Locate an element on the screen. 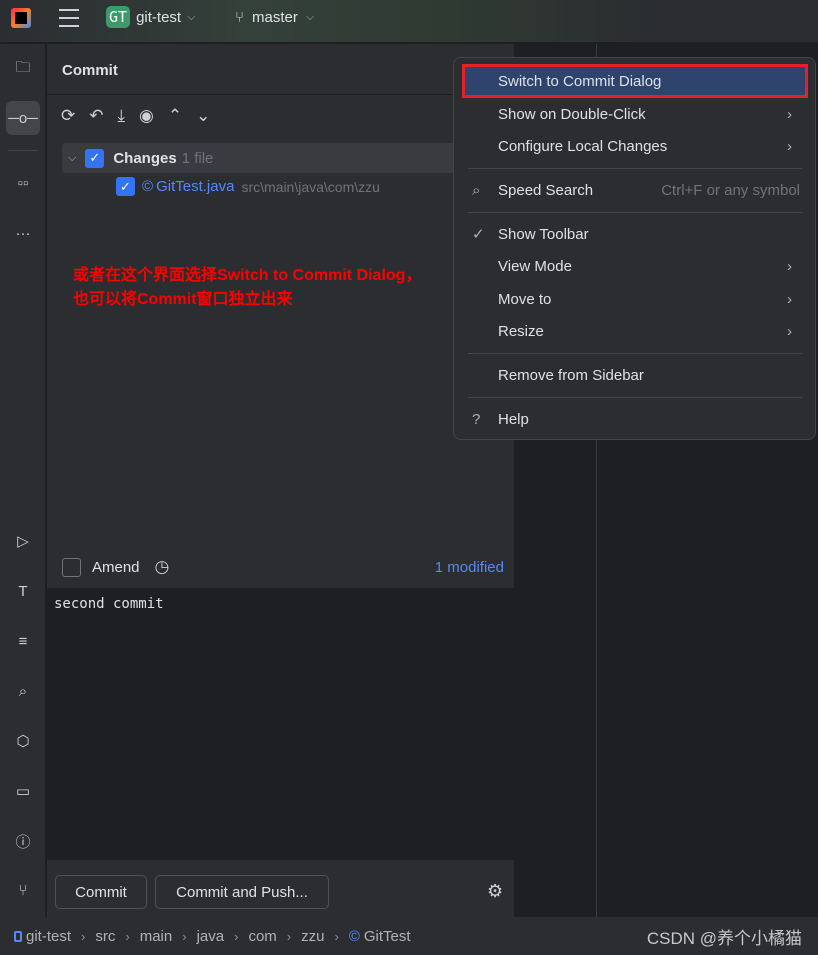  project-badge: GT is located at coordinates (118, 17).